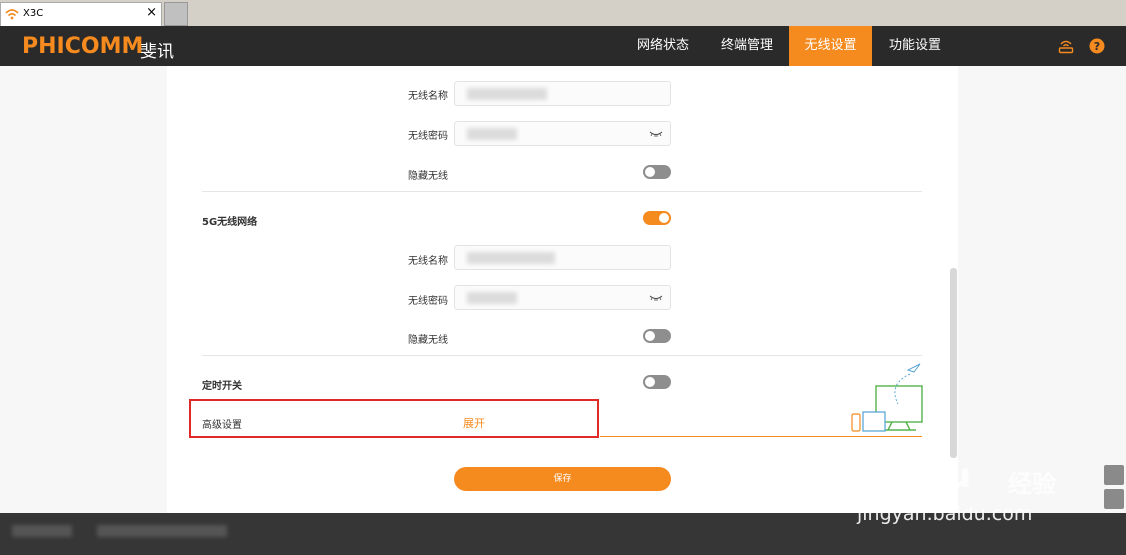 This screenshot has height=555, width=1126. I want to click on browser-tab-bar: X3C ×, so click(563, 13).